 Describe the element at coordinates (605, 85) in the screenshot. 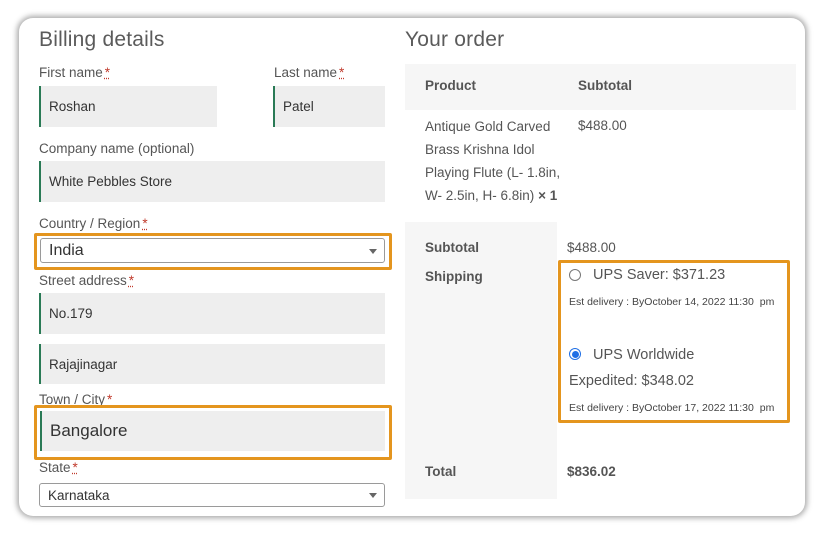

I see `col-subtotal-header: Subtotal` at that location.